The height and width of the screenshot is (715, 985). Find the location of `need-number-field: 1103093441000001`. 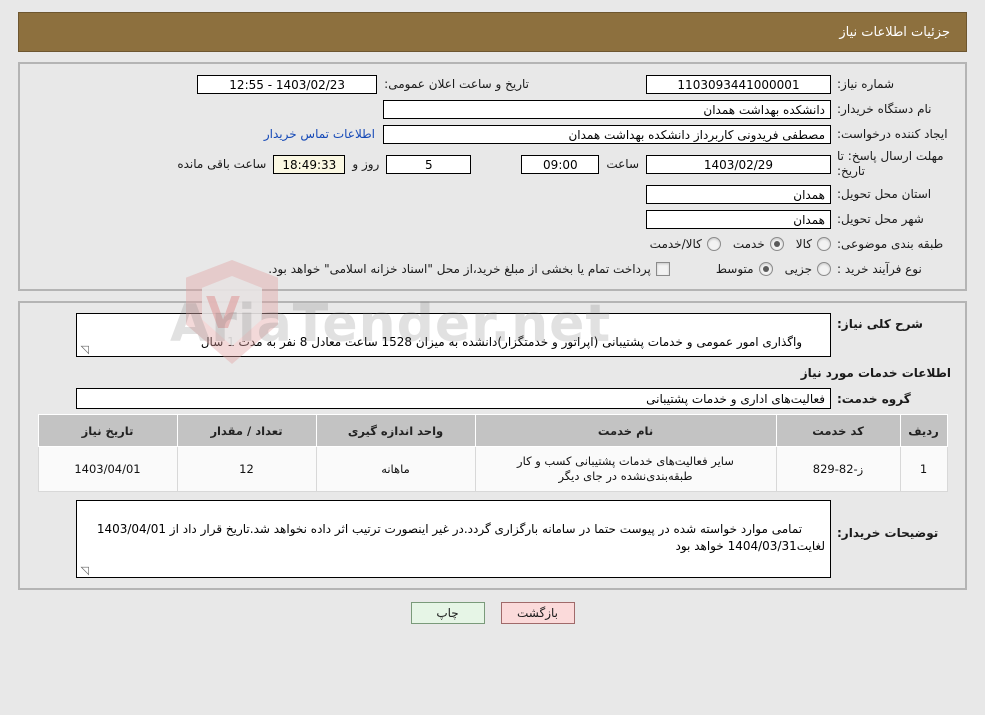

need-number-field: 1103093441000001 is located at coordinates (738, 84).